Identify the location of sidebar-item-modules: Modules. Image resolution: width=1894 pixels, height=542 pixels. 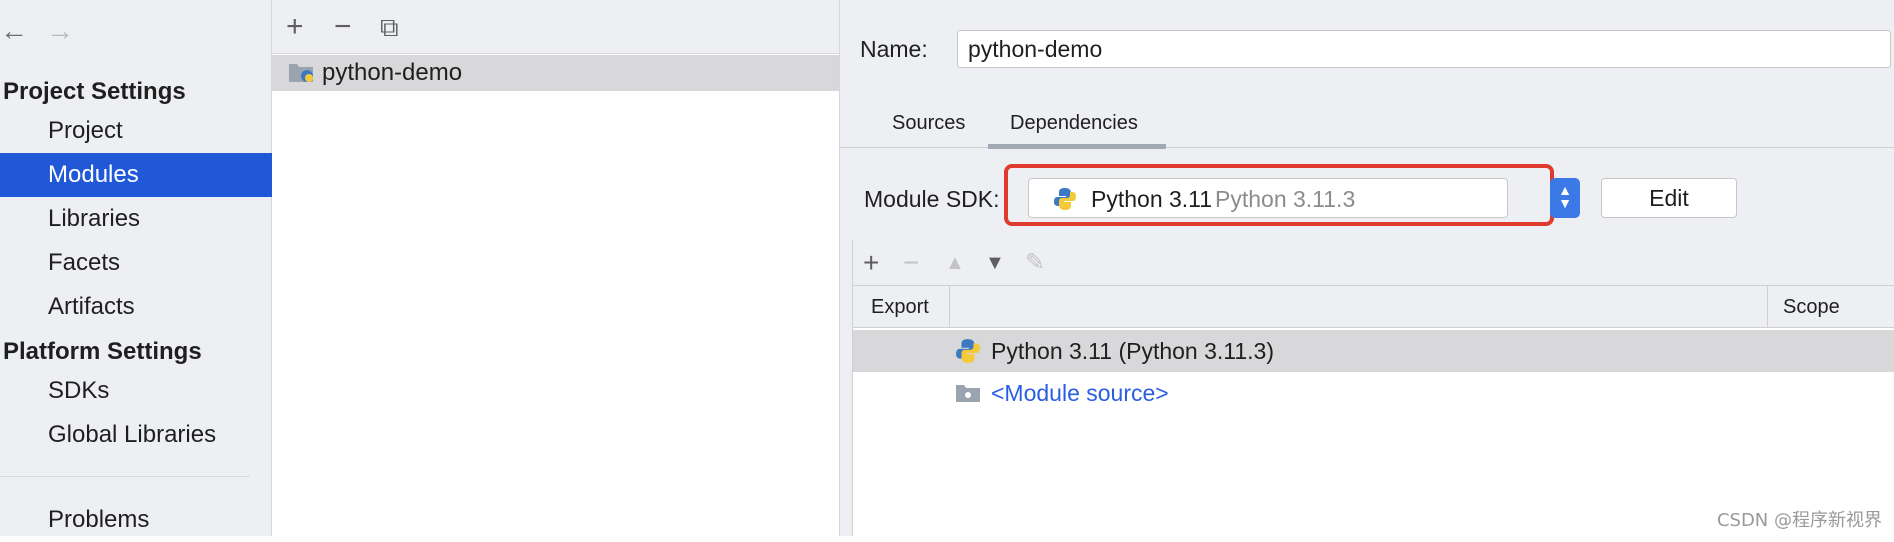
(136, 175).